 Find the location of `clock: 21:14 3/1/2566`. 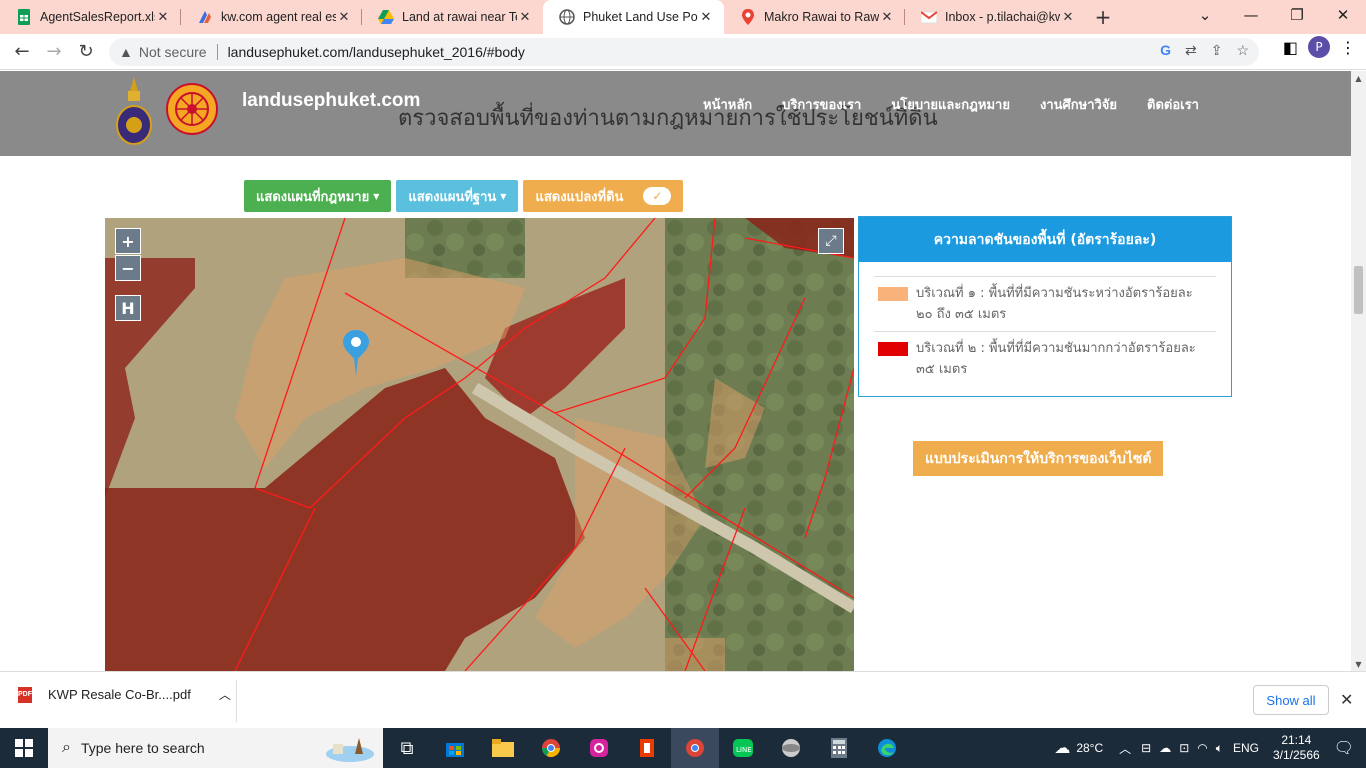

clock: 21:14 3/1/2566 is located at coordinates (1296, 748).